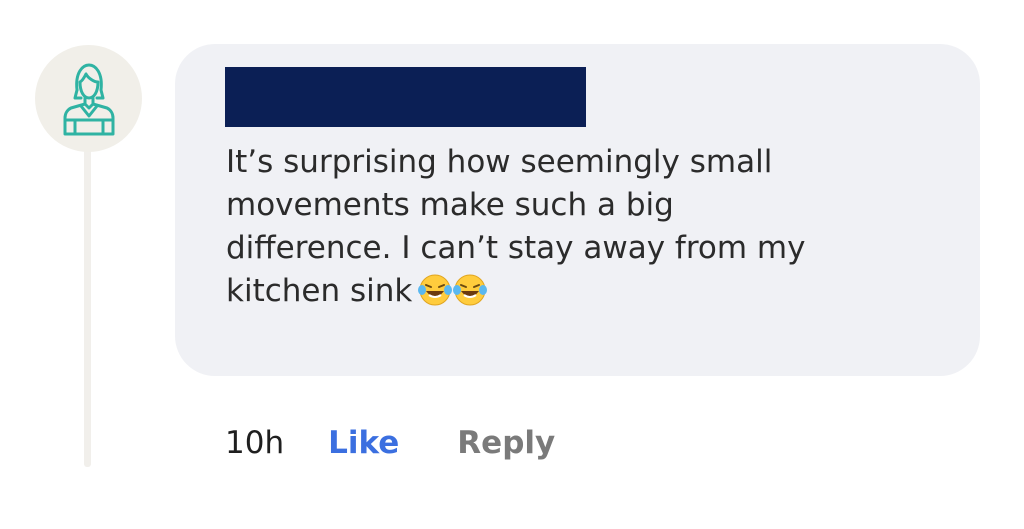 This screenshot has height=529, width=1024. I want to click on thread-line, so click(87, 303).